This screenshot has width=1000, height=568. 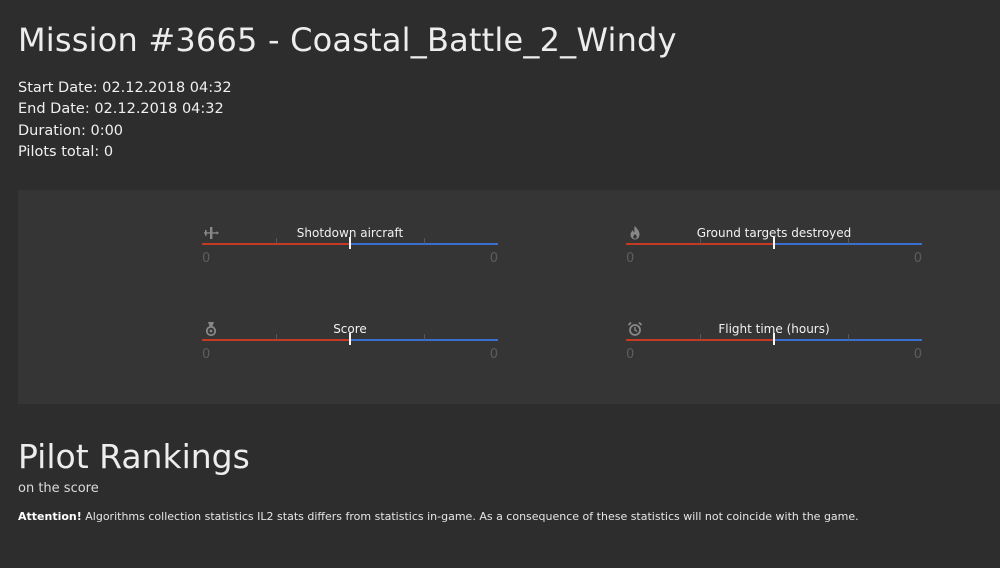 What do you see at coordinates (134, 456) in the screenshot?
I see `rankings-title: Pilot Rankings` at bounding box center [134, 456].